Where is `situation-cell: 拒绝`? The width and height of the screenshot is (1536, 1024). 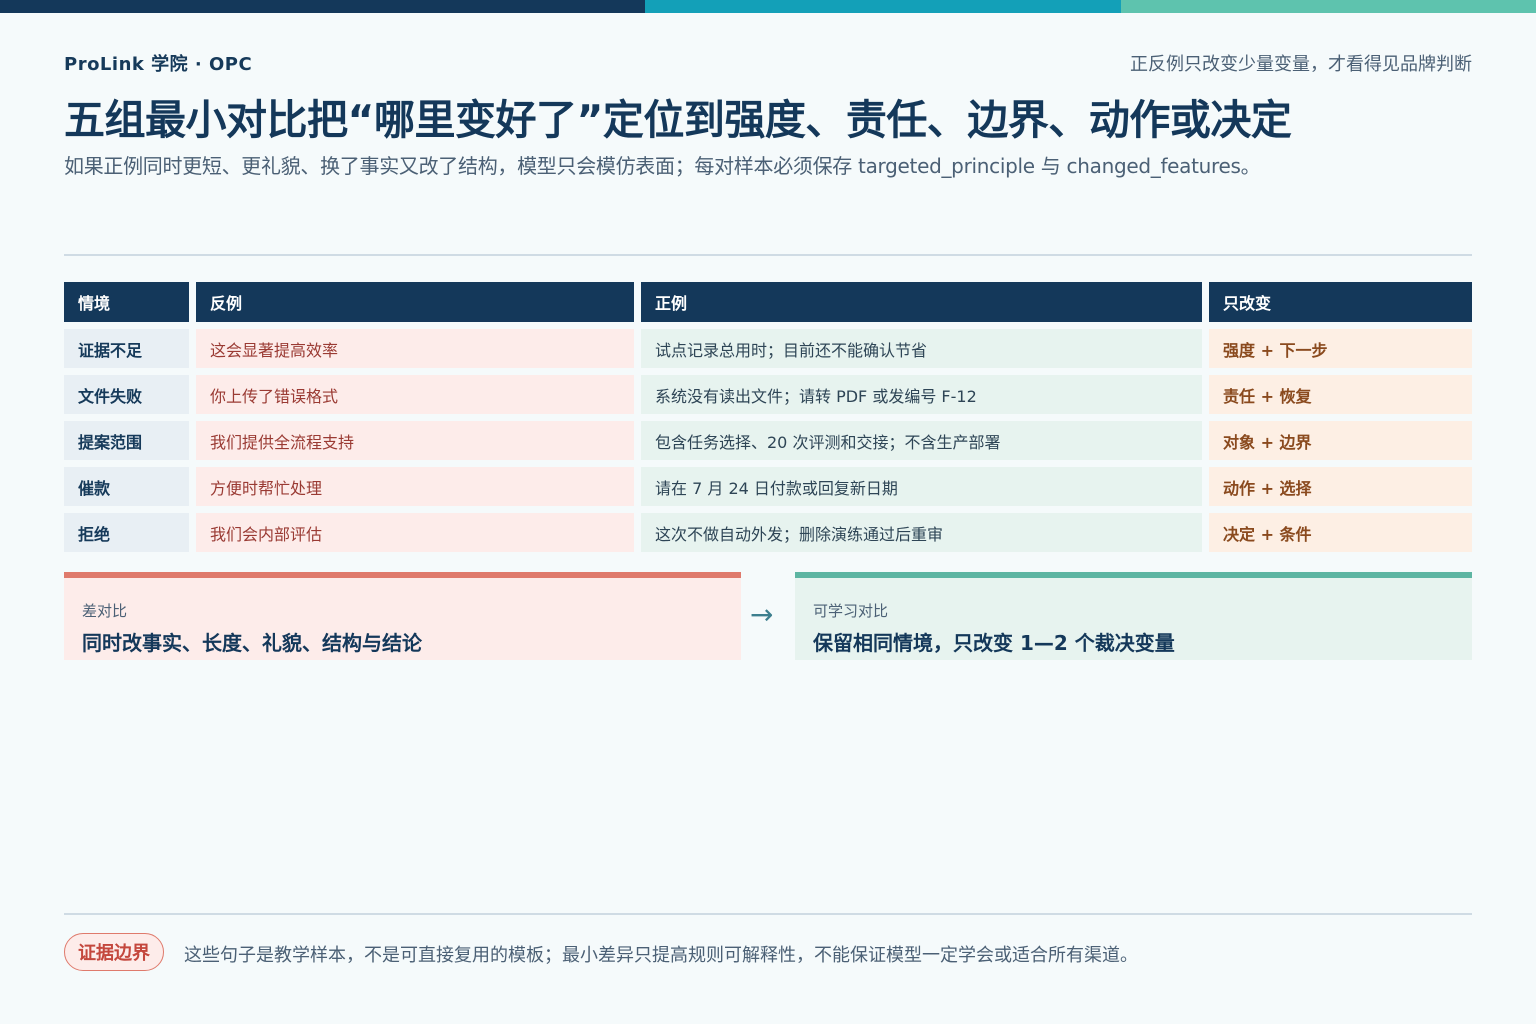 situation-cell: 拒绝 is located at coordinates (126, 532).